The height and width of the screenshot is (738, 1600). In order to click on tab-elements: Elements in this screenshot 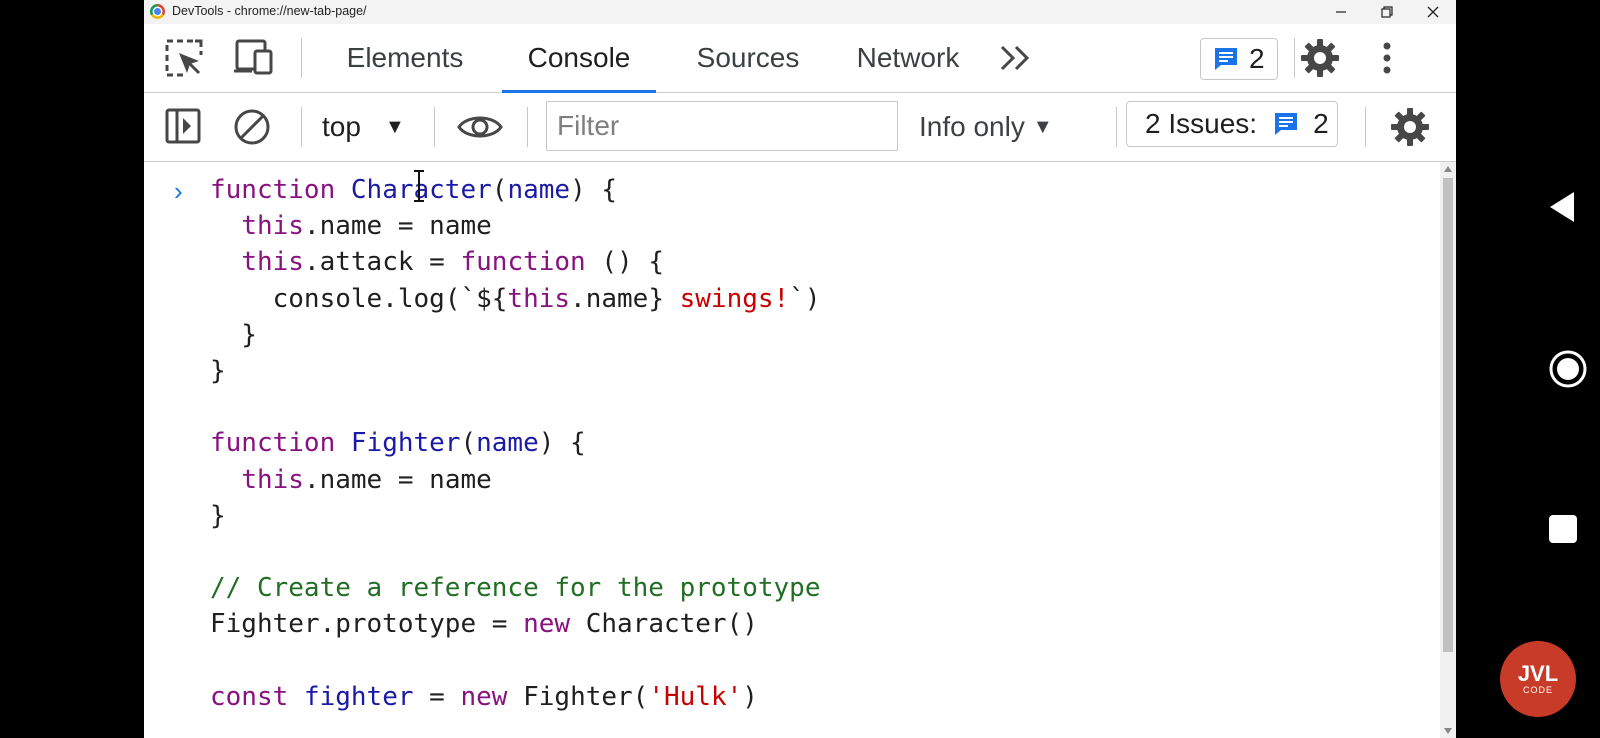, I will do `click(405, 58)`.